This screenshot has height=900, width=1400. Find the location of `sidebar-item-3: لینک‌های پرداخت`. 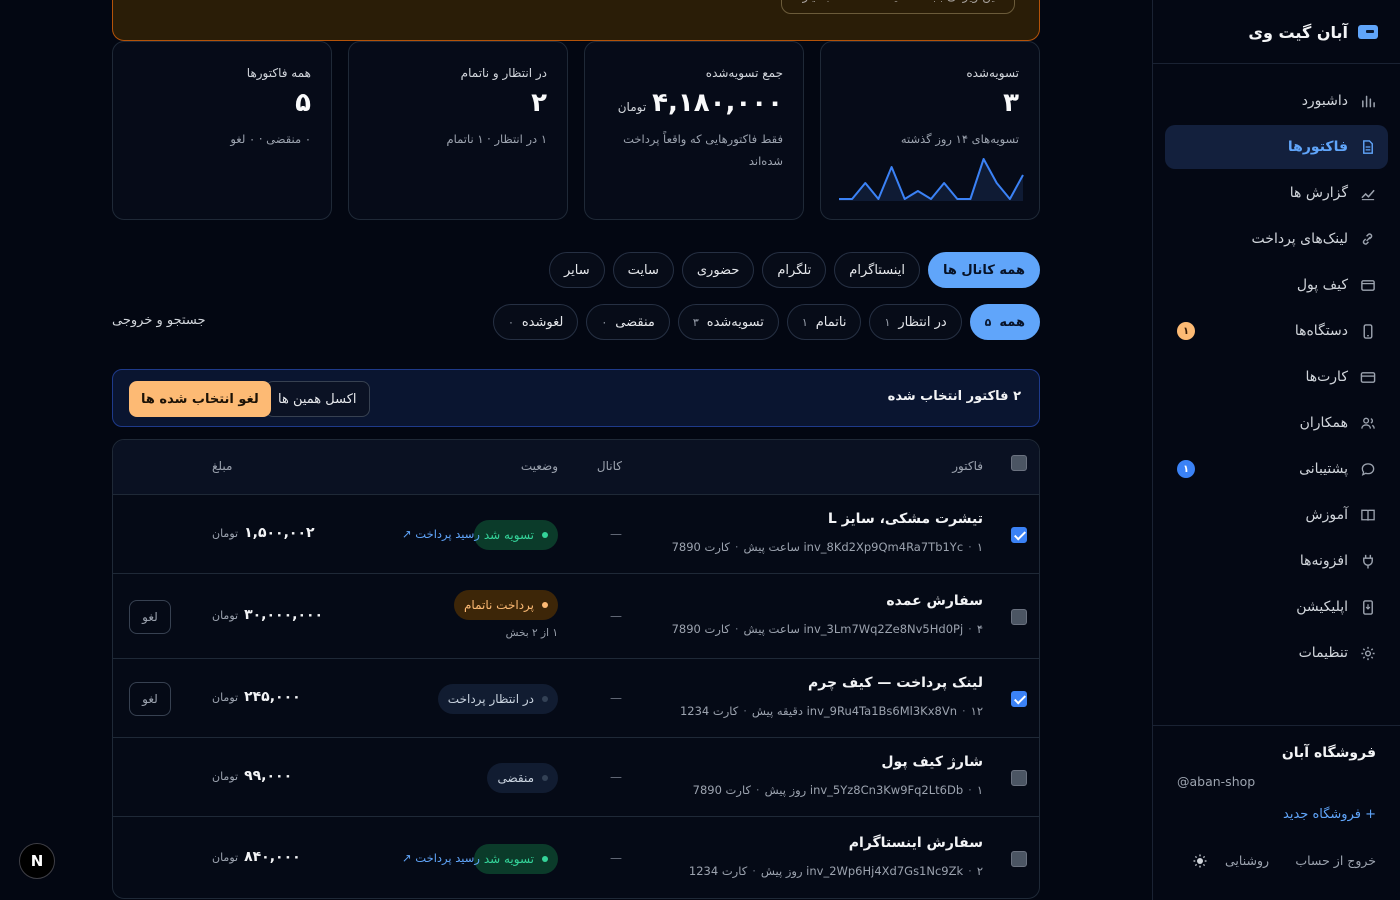

sidebar-item-3: لینک‌های پرداخت is located at coordinates (1276, 239).